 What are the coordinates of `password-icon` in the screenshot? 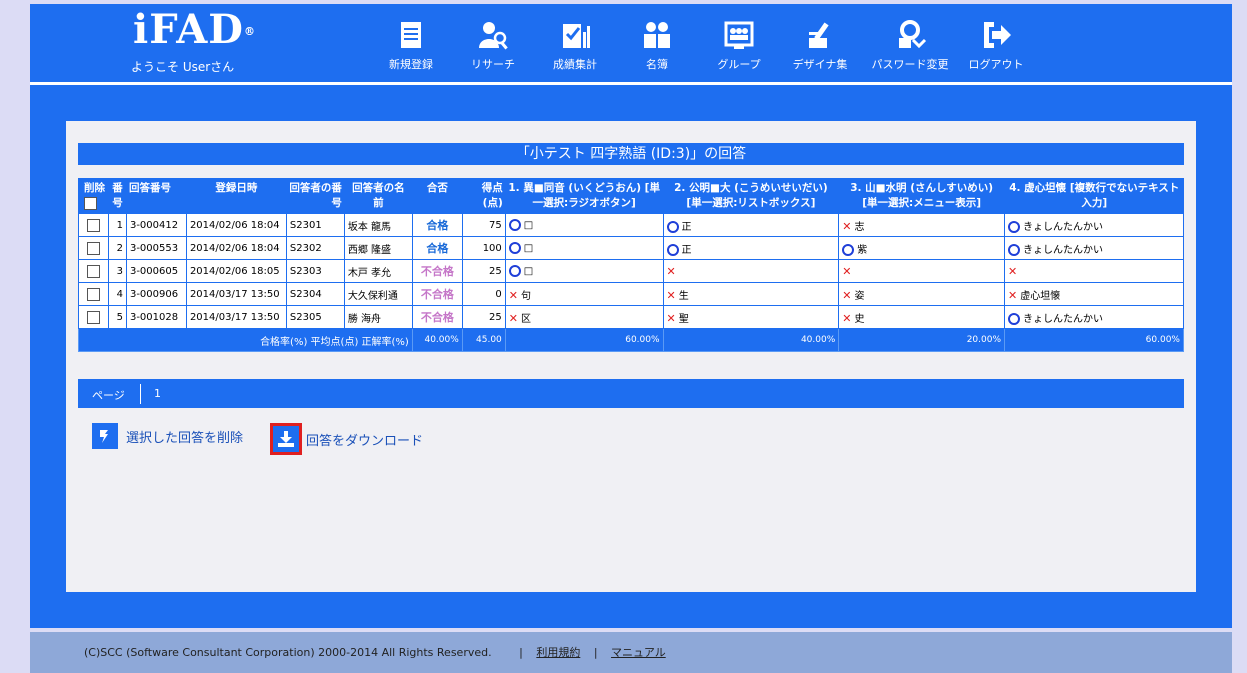 It's located at (913, 34).